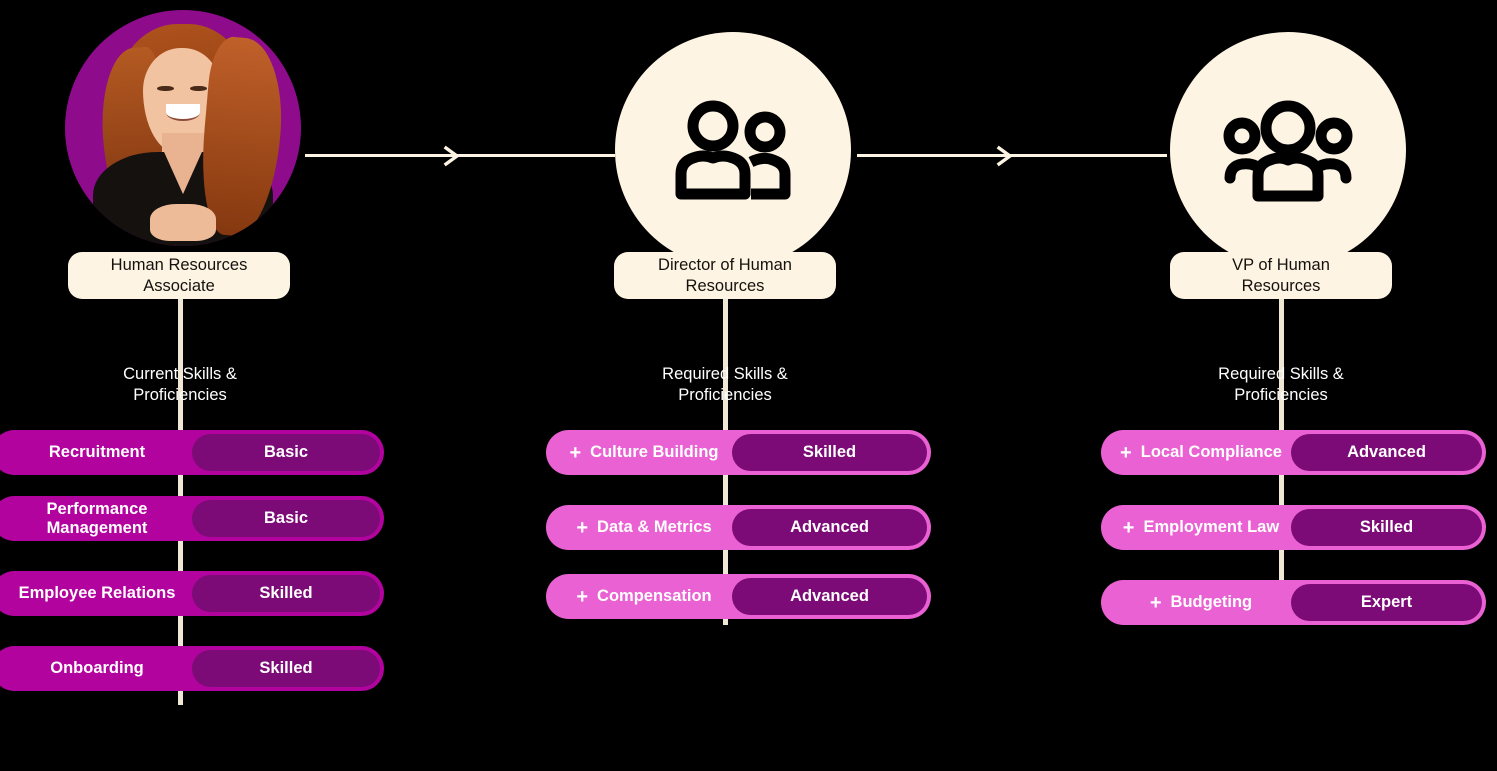 This screenshot has height=771, width=1497. I want to click on director-node-circle, so click(733, 150).